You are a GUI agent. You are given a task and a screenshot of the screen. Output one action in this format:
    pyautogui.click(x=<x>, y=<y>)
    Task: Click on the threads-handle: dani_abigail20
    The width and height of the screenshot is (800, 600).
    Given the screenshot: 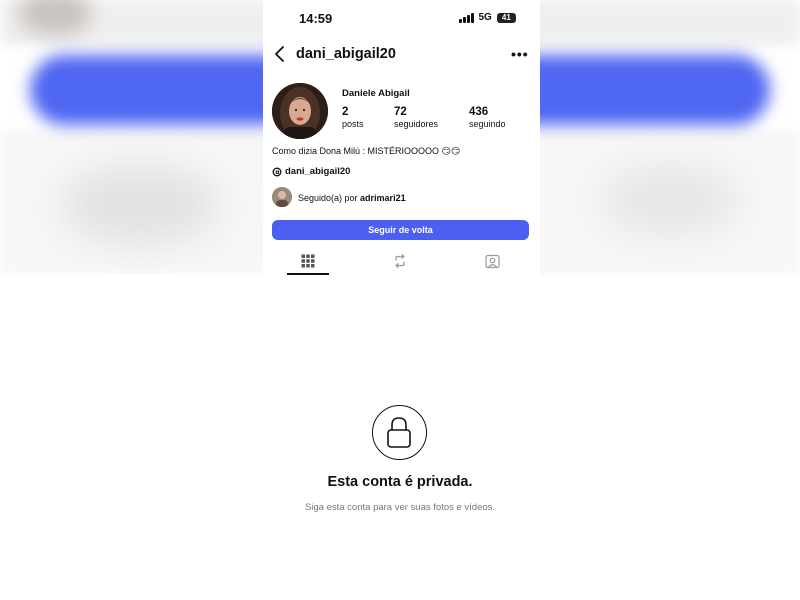 What is the action you would take?
    pyautogui.click(x=318, y=171)
    